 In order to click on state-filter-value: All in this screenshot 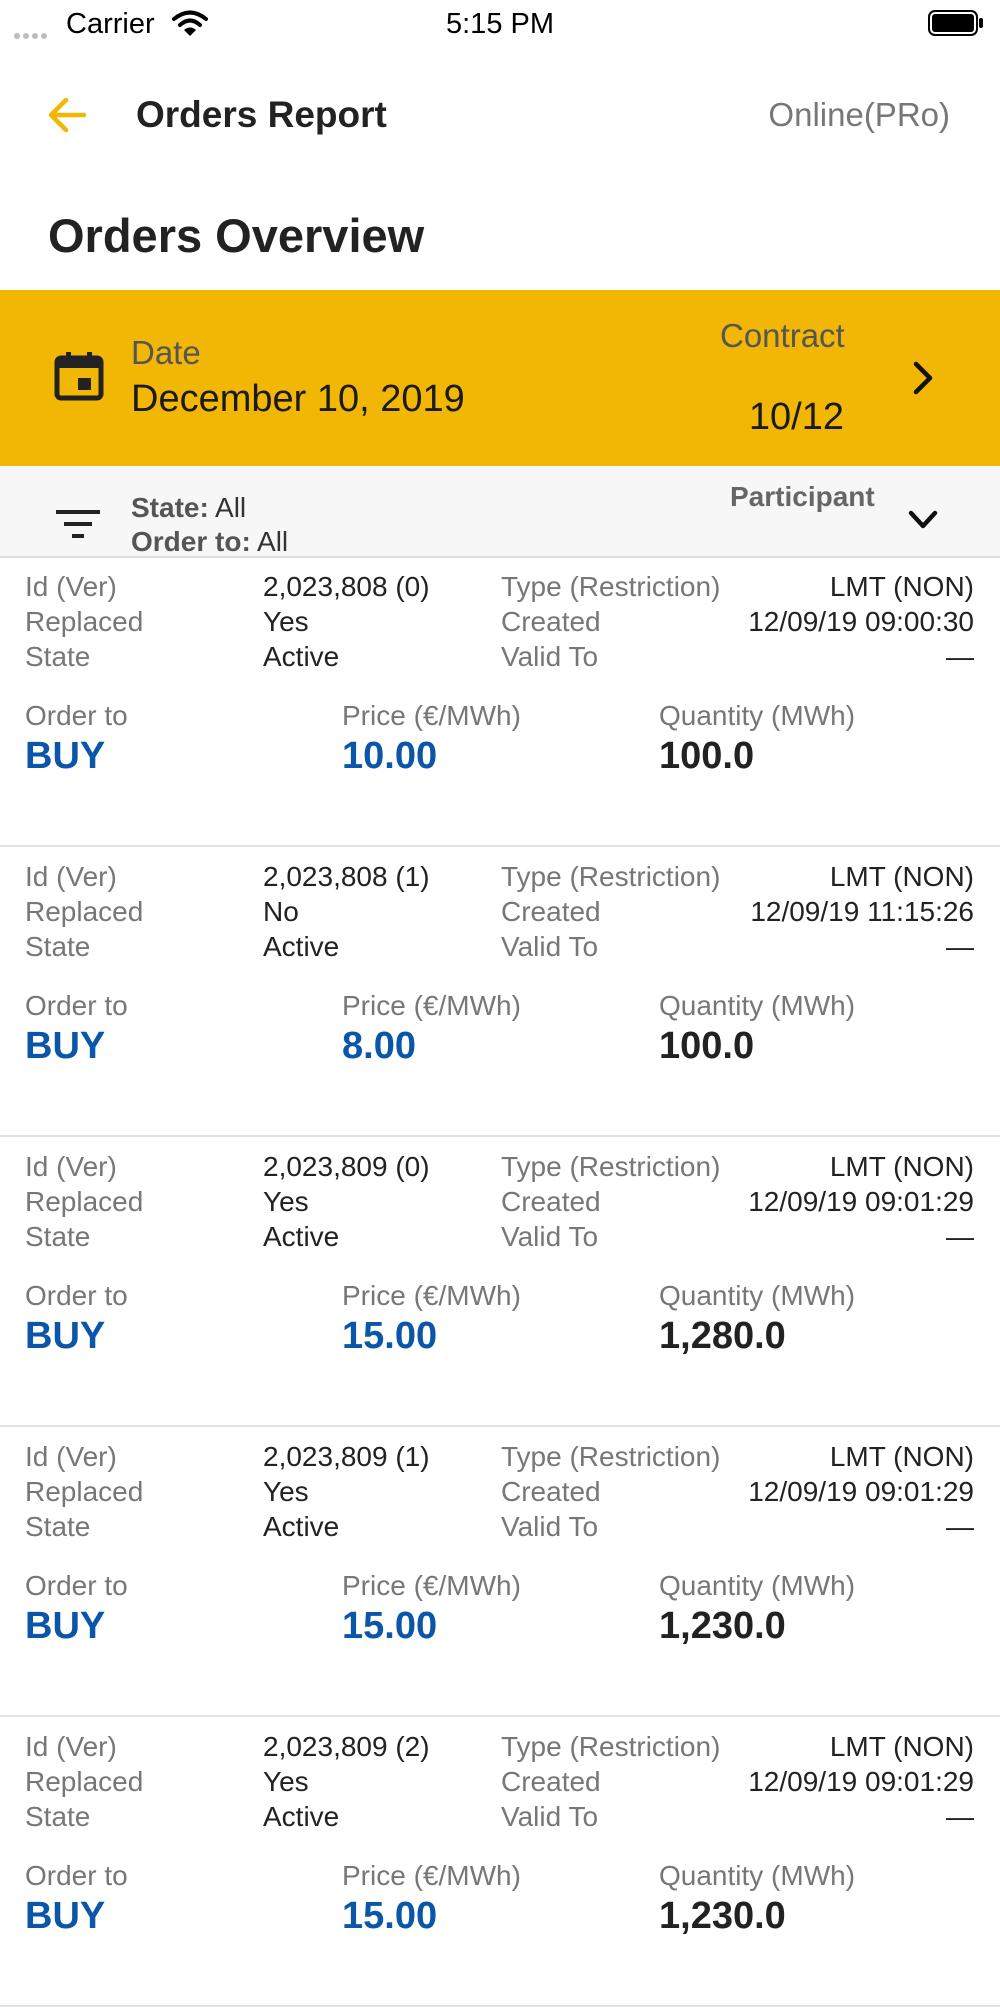, I will do `click(231, 507)`.